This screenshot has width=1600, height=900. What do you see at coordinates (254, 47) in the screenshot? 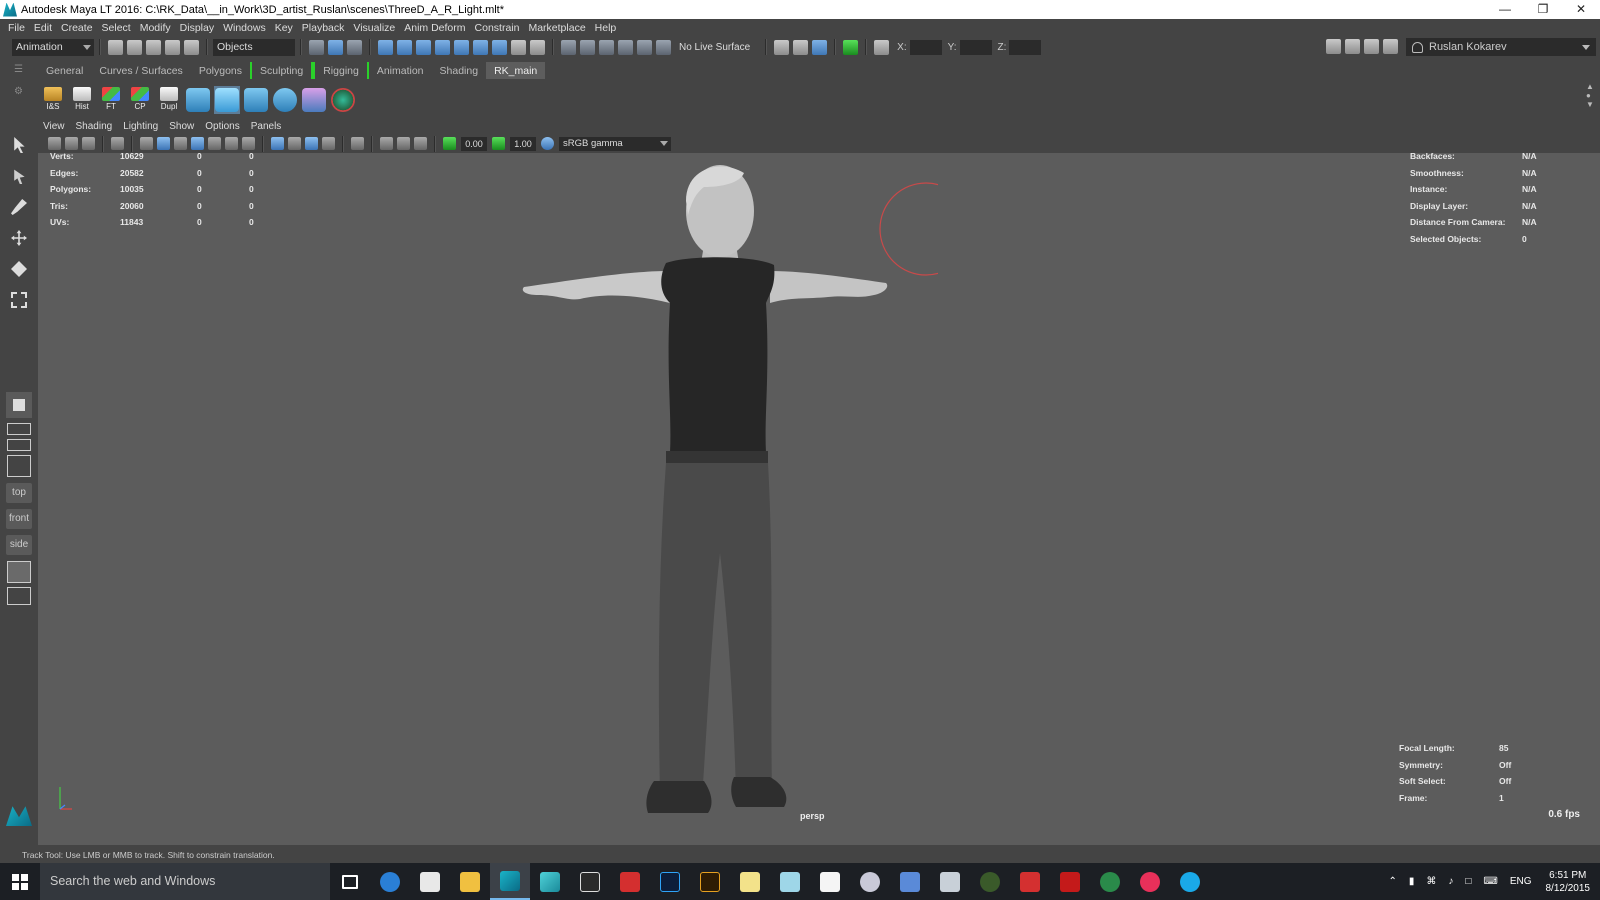
I see `selection-mode-dropdown: Objects` at bounding box center [254, 47].